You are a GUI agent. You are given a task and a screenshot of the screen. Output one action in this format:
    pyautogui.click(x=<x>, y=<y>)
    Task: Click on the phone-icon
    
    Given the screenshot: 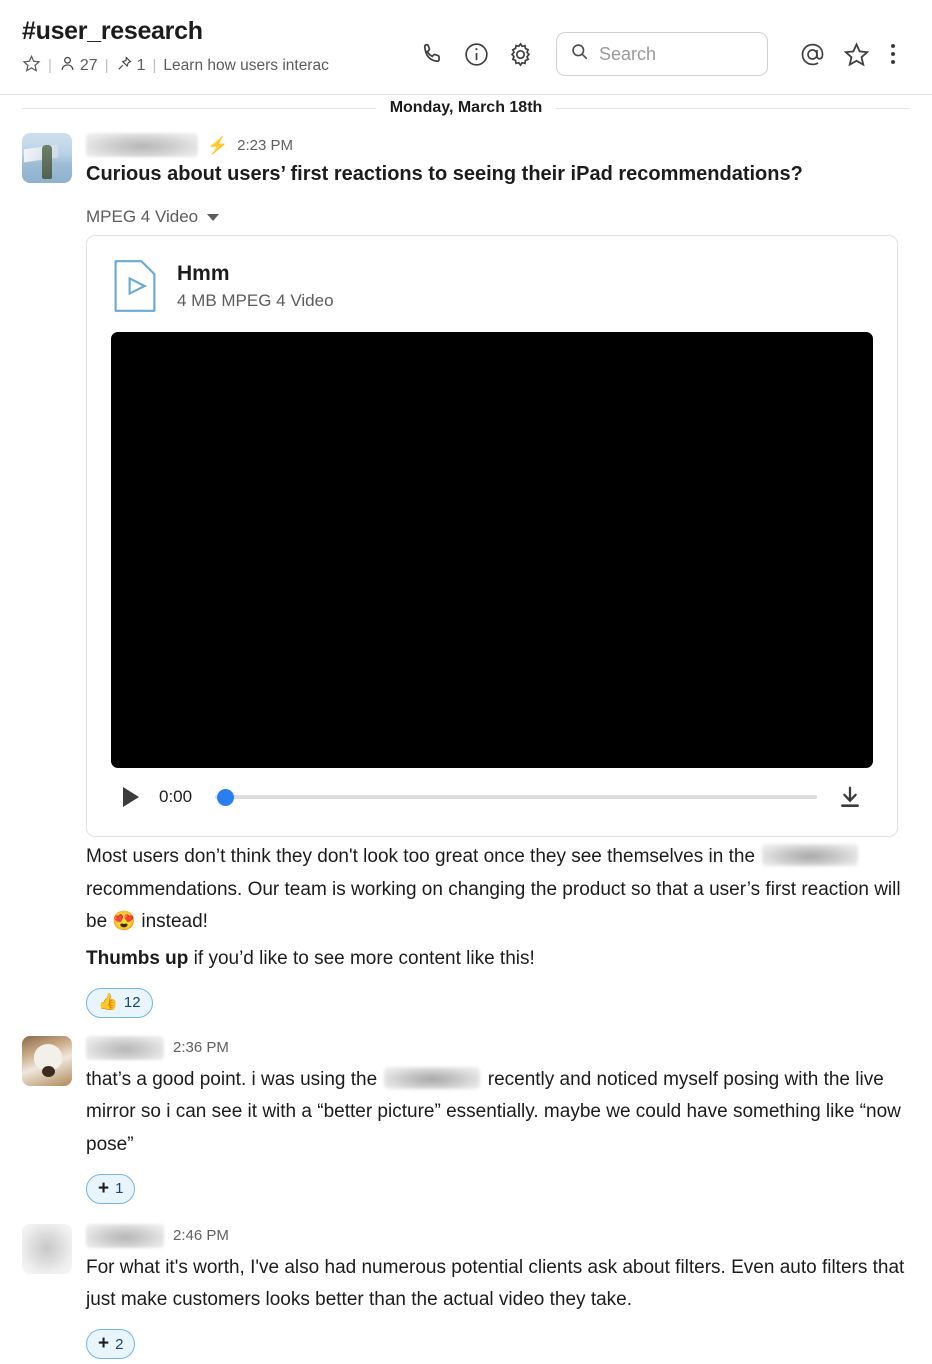 What is the action you would take?
    pyautogui.click(x=432, y=54)
    